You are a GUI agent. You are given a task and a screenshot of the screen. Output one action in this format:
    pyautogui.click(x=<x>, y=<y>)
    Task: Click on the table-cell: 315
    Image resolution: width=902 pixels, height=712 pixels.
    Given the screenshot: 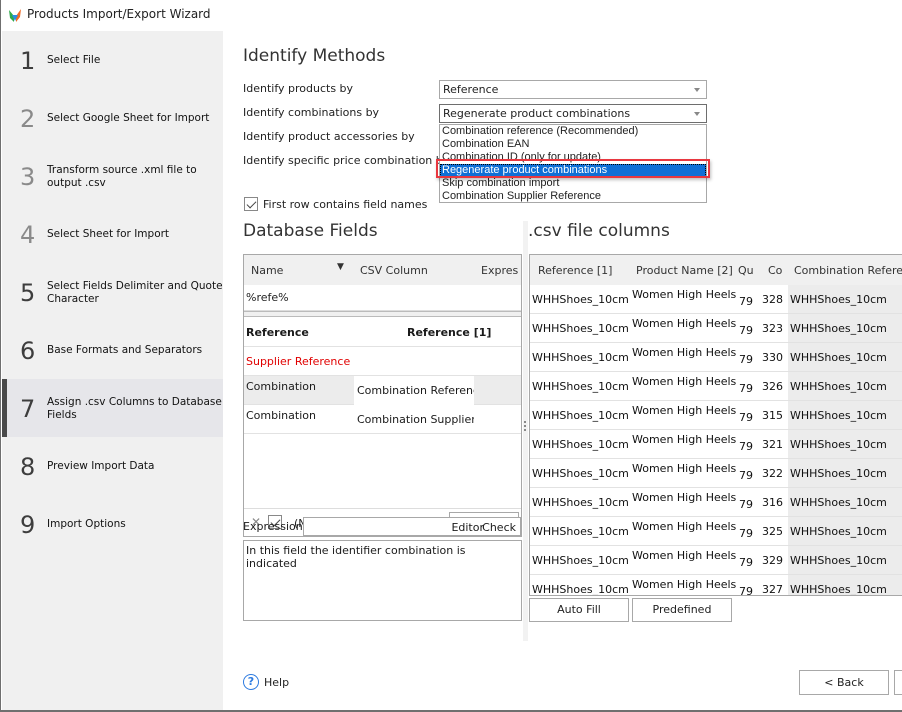 What is the action you would take?
    pyautogui.click(x=772, y=415)
    